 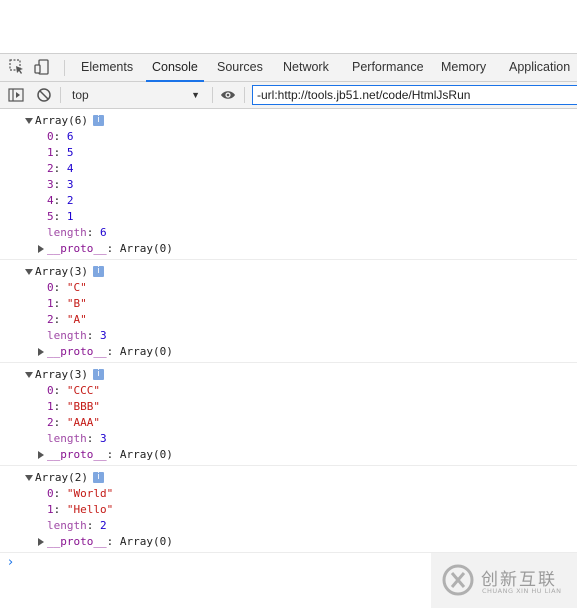 I want to click on tab-sources: Sources, so click(x=240, y=67).